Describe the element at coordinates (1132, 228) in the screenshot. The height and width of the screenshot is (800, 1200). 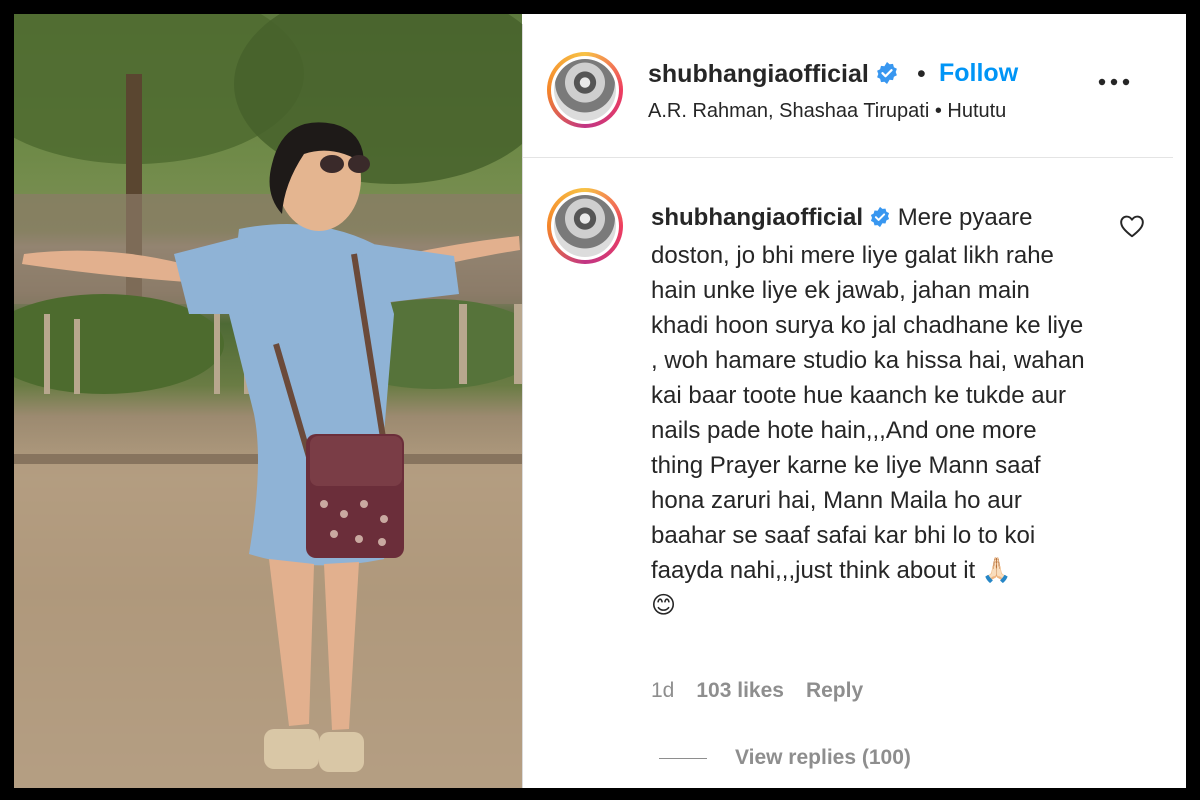
I see `heart-outline-icon` at that location.